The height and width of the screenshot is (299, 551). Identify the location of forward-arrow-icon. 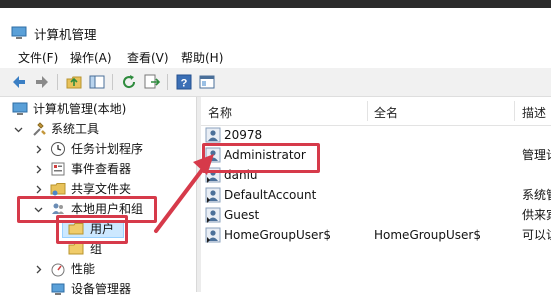
(42, 82).